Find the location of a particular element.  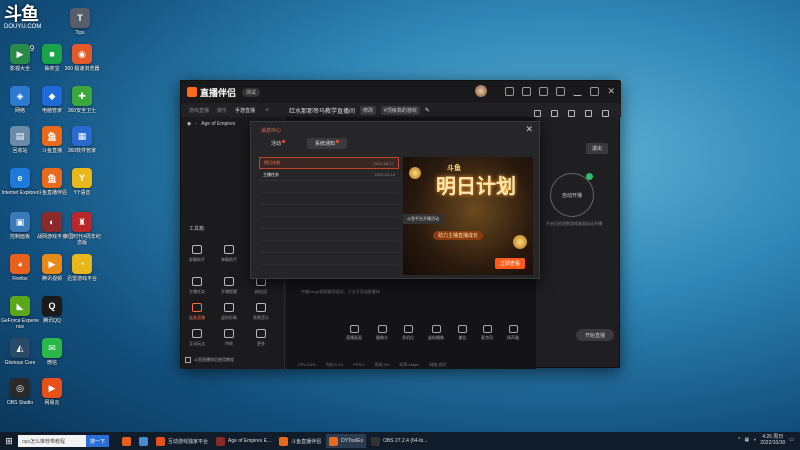

tool-item: 特效 is located at coordinates (229, 338).